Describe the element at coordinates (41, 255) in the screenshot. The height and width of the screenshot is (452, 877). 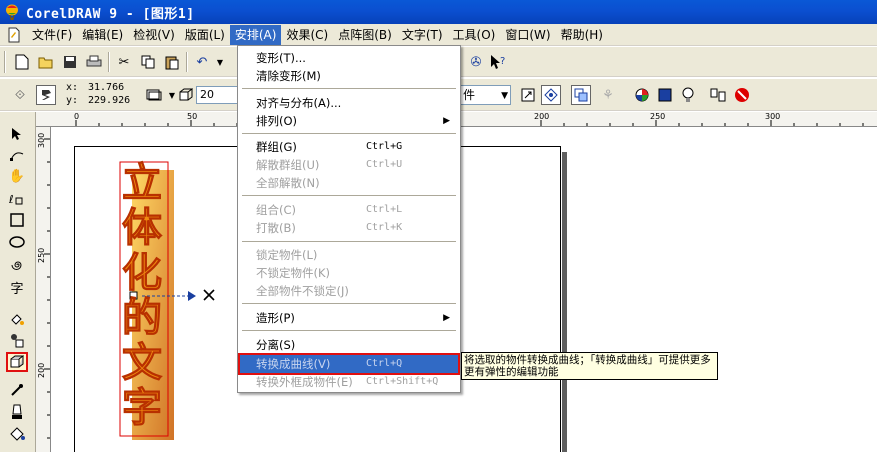
I see `ruler-label: 250` at that location.